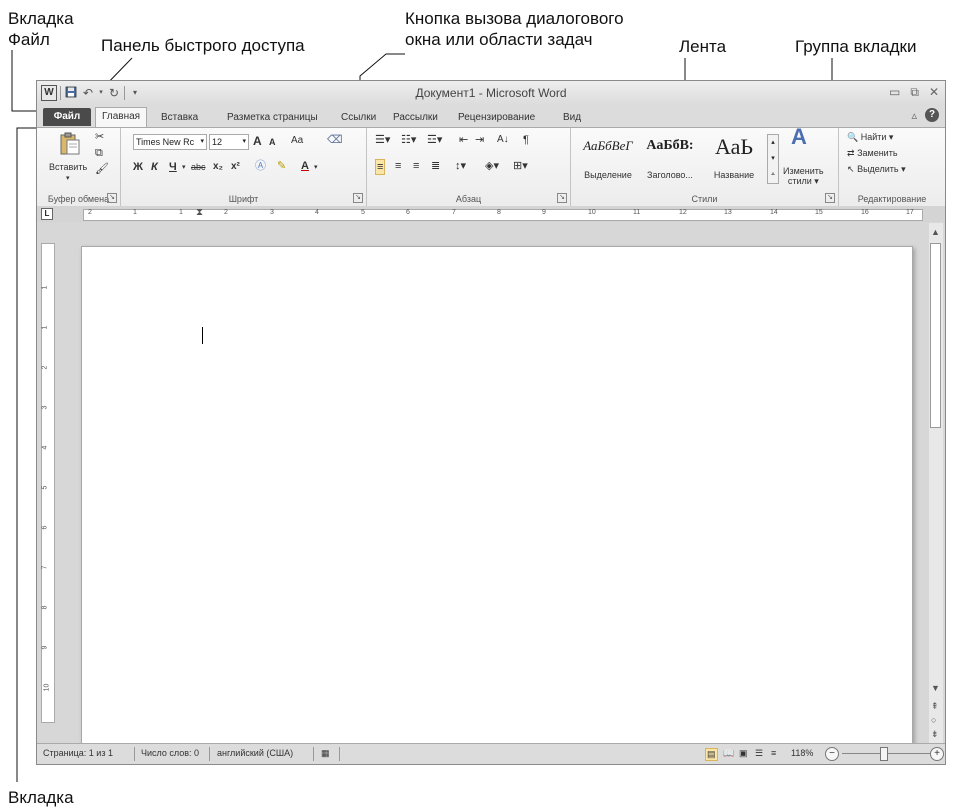 This screenshot has width=956, height=812. What do you see at coordinates (503, 140) in the screenshot?
I see `sort-icon: А↓` at bounding box center [503, 140].